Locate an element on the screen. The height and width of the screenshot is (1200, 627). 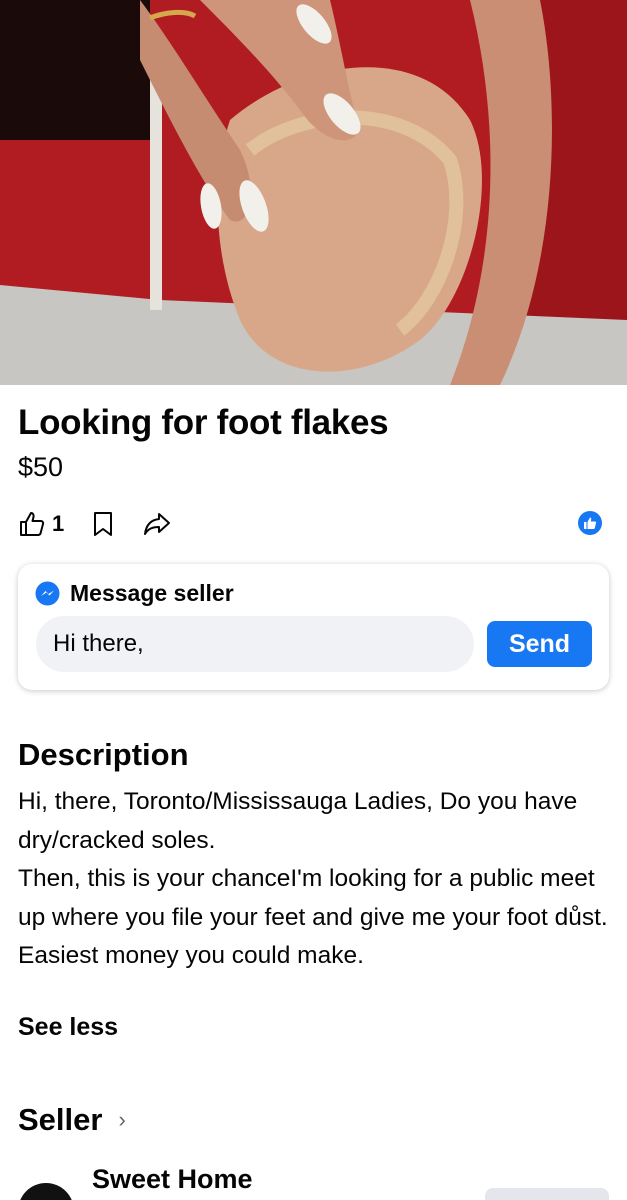
message-seller-header: Message seller is located at coordinates (134, 593).